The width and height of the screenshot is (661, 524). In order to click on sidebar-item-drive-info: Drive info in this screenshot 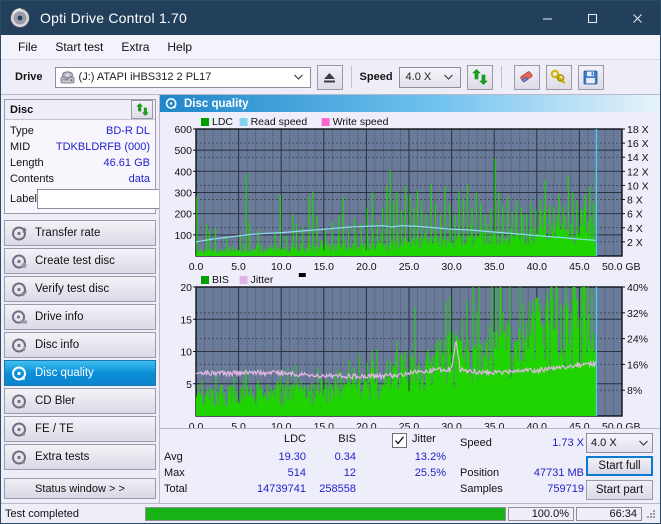, I will do `click(80, 317)`.